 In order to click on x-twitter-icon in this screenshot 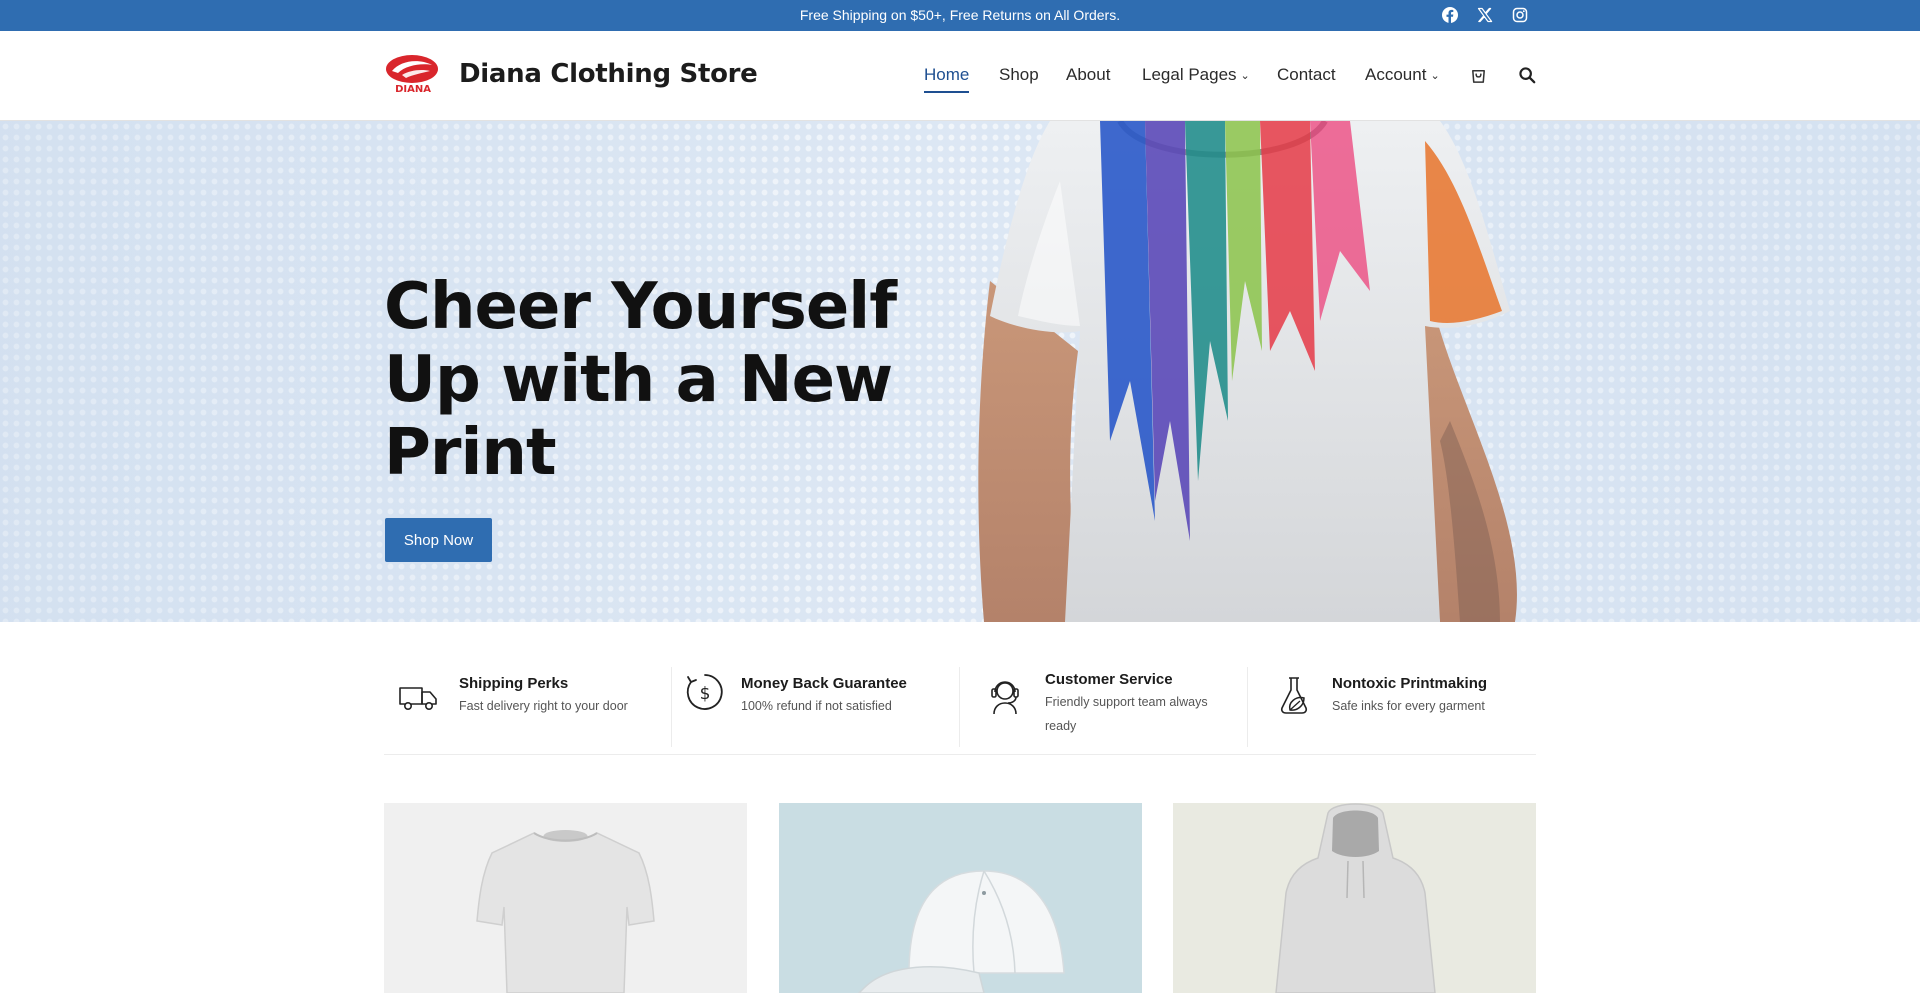, I will do `click(1485, 15)`.